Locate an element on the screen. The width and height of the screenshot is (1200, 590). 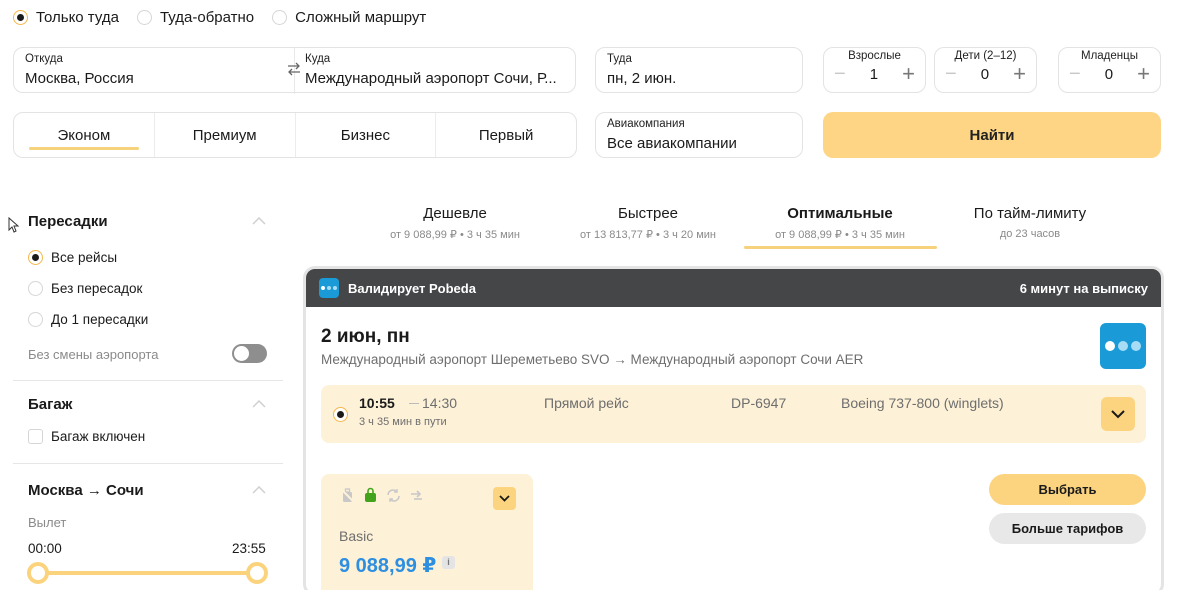
sort-tab-title: Дешевле is located at coordinates (455, 213).